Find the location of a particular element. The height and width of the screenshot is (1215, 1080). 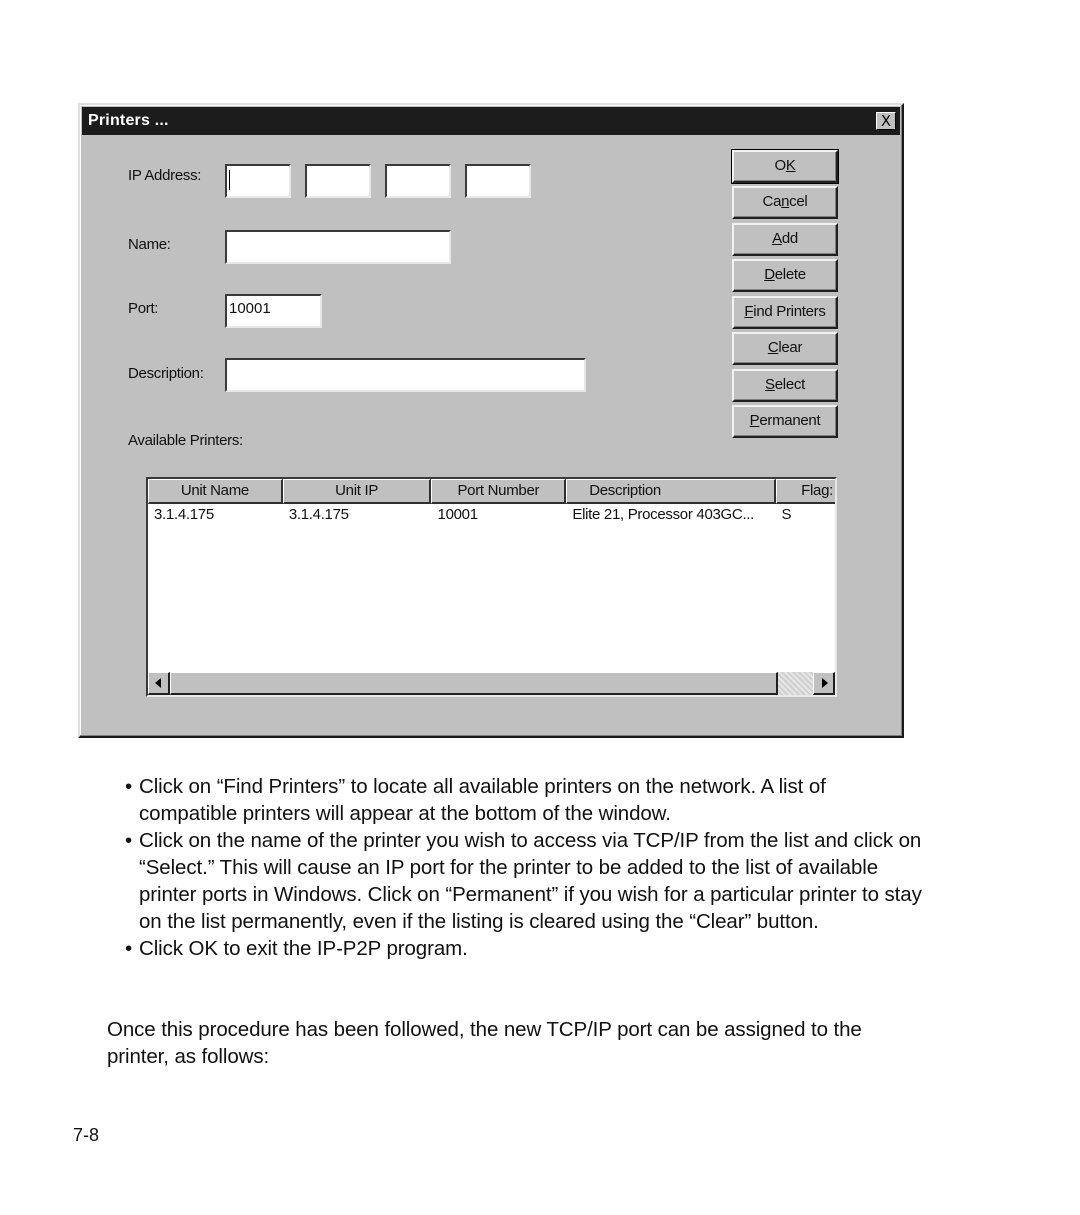

arrow-left-icon is located at coordinates (158, 683).